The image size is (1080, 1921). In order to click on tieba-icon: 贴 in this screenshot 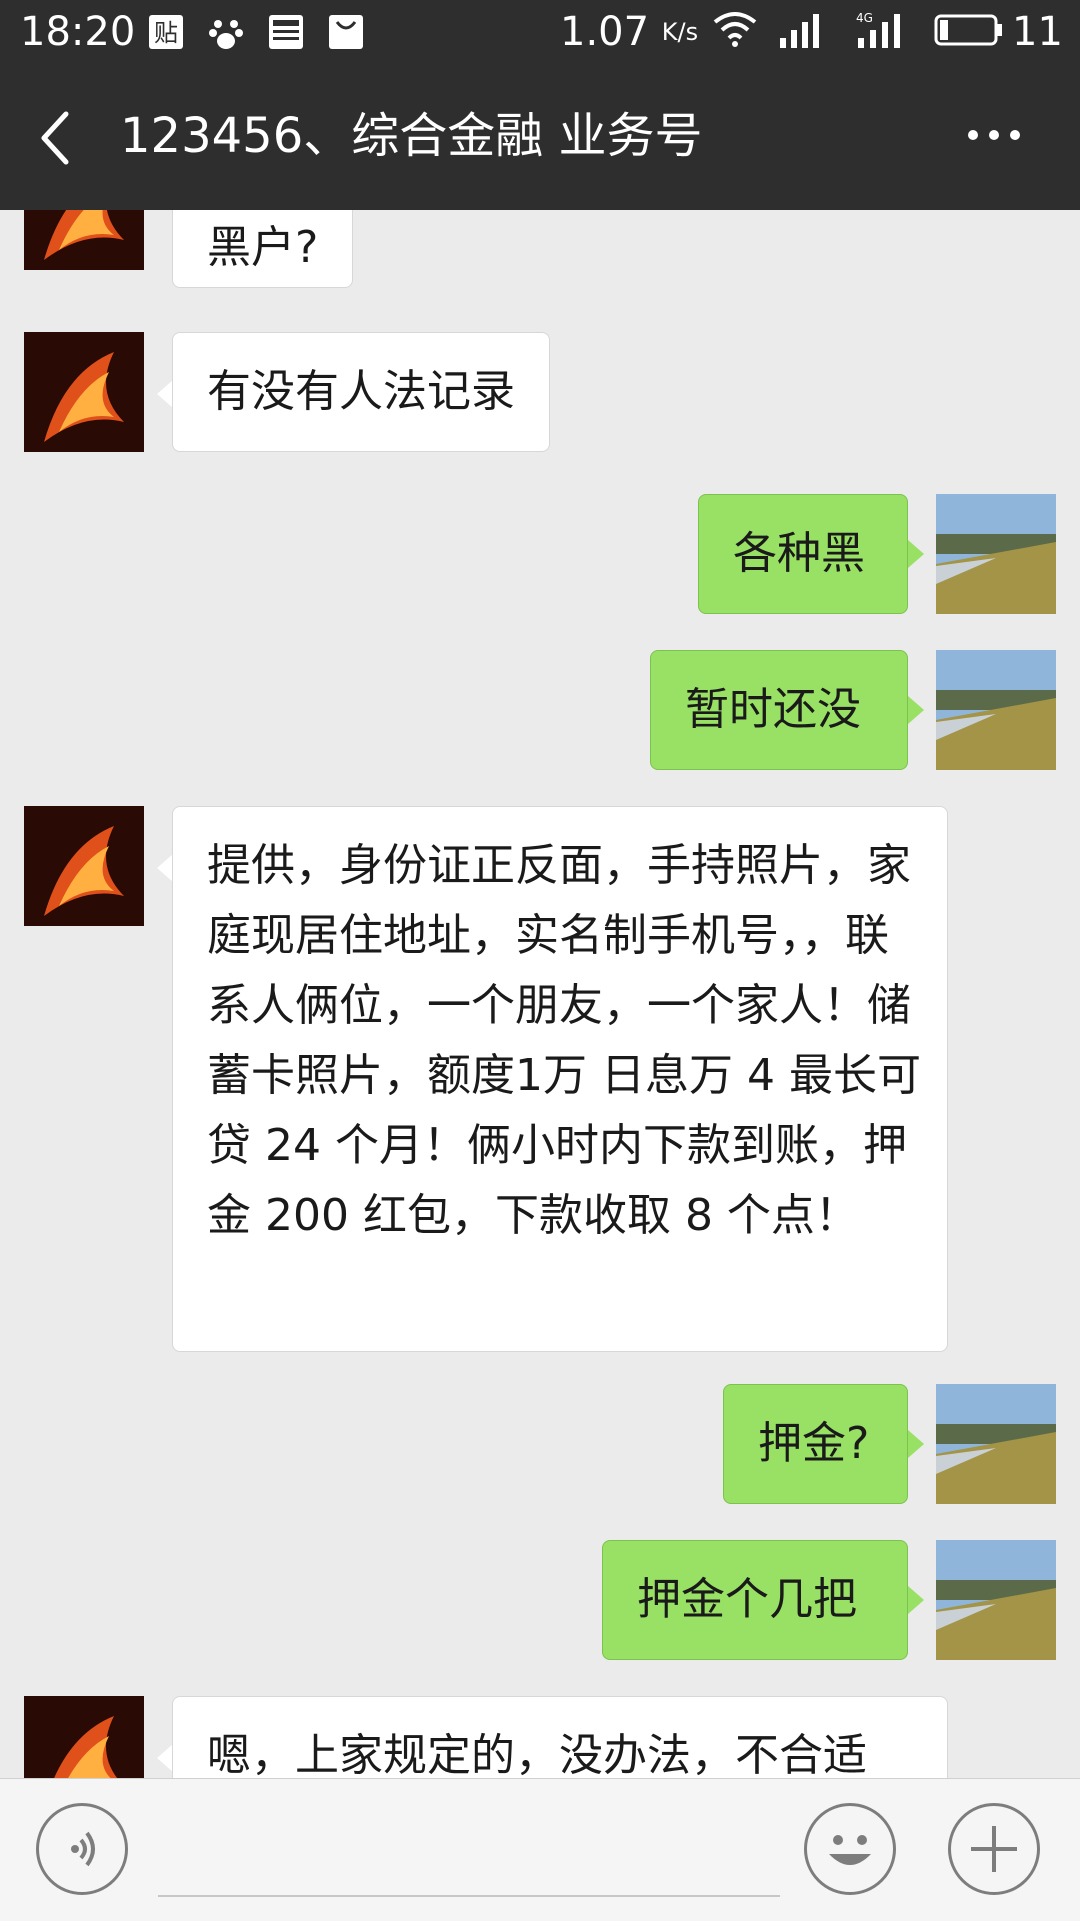, I will do `click(166, 32)`.